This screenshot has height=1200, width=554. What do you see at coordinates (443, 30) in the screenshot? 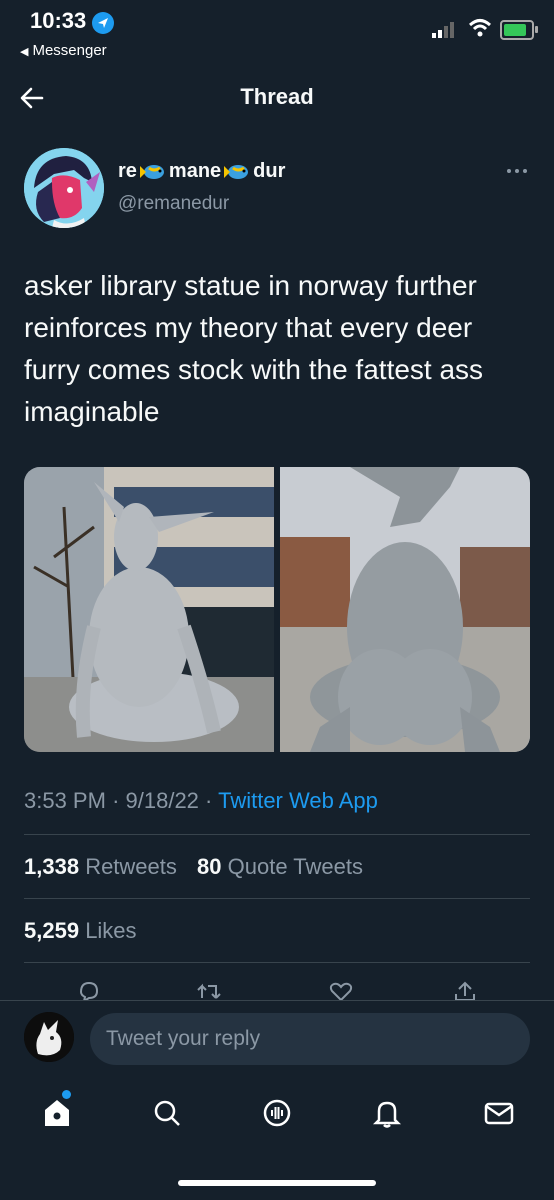
I see `signal-icon` at bounding box center [443, 30].